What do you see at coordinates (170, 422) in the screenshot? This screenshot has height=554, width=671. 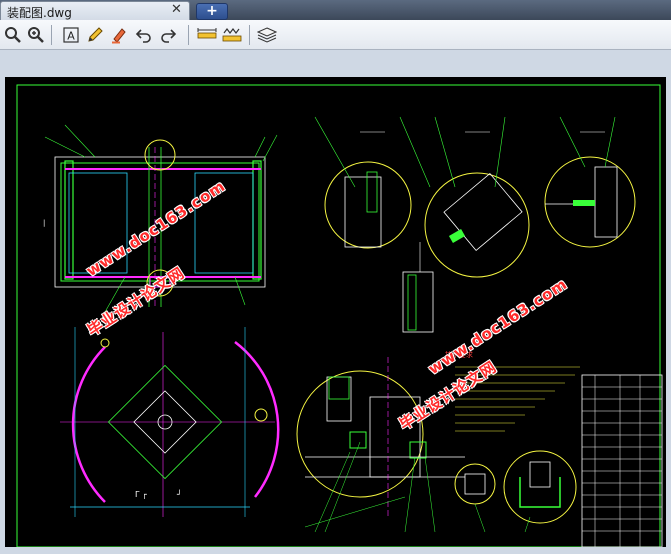 I see `plan-view: Γ ┌ ┘` at bounding box center [170, 422].